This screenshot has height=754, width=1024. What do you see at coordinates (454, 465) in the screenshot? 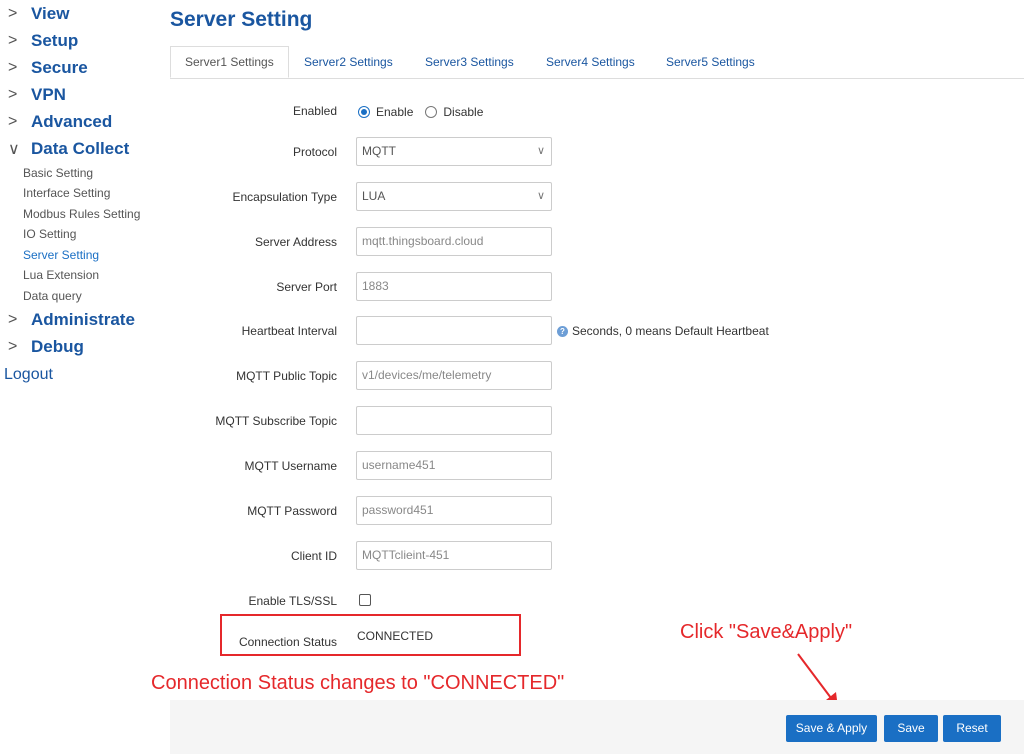
I see `username-input: username451` at bounding box center [454, 465].